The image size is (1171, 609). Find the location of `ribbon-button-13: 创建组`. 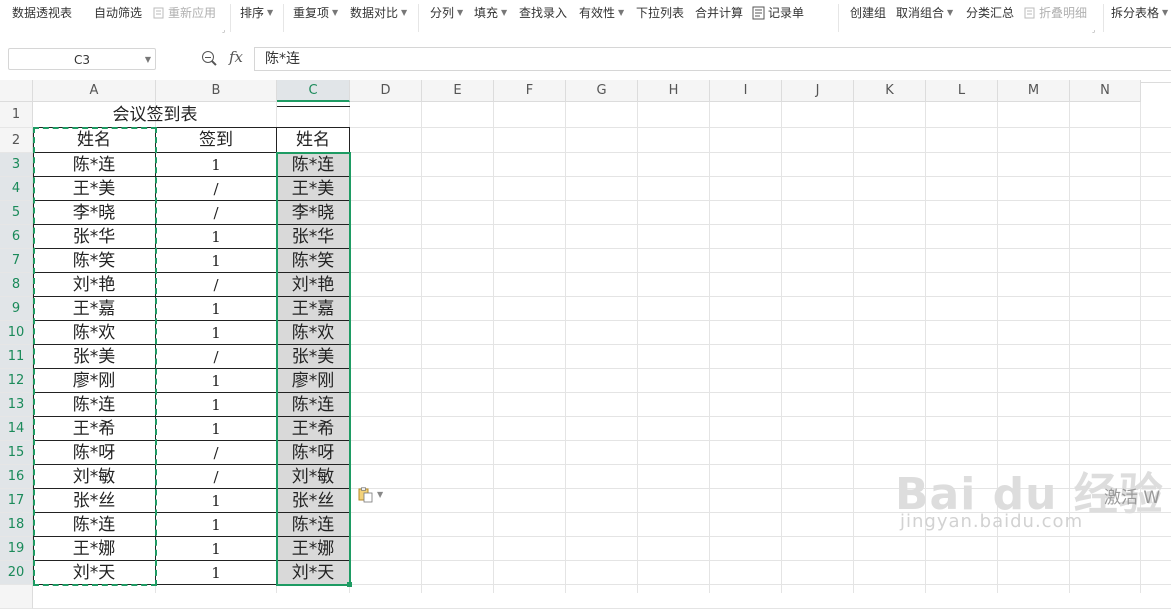

ribbon-button-13: 创建组 is located at coordinates (868, 13).